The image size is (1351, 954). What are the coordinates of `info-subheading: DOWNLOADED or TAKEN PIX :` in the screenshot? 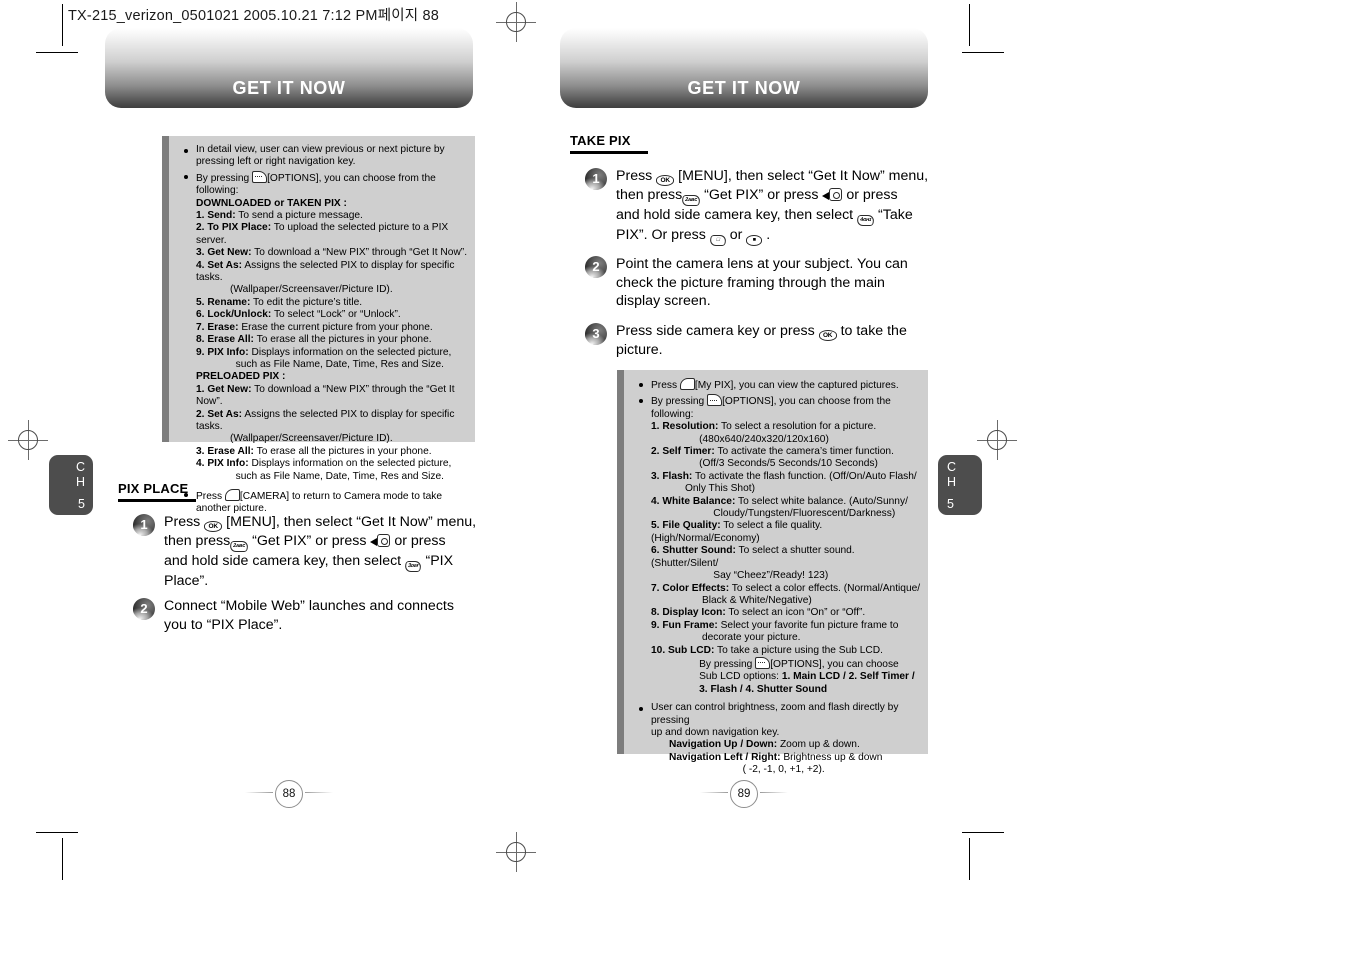 It's located at (271, 203).